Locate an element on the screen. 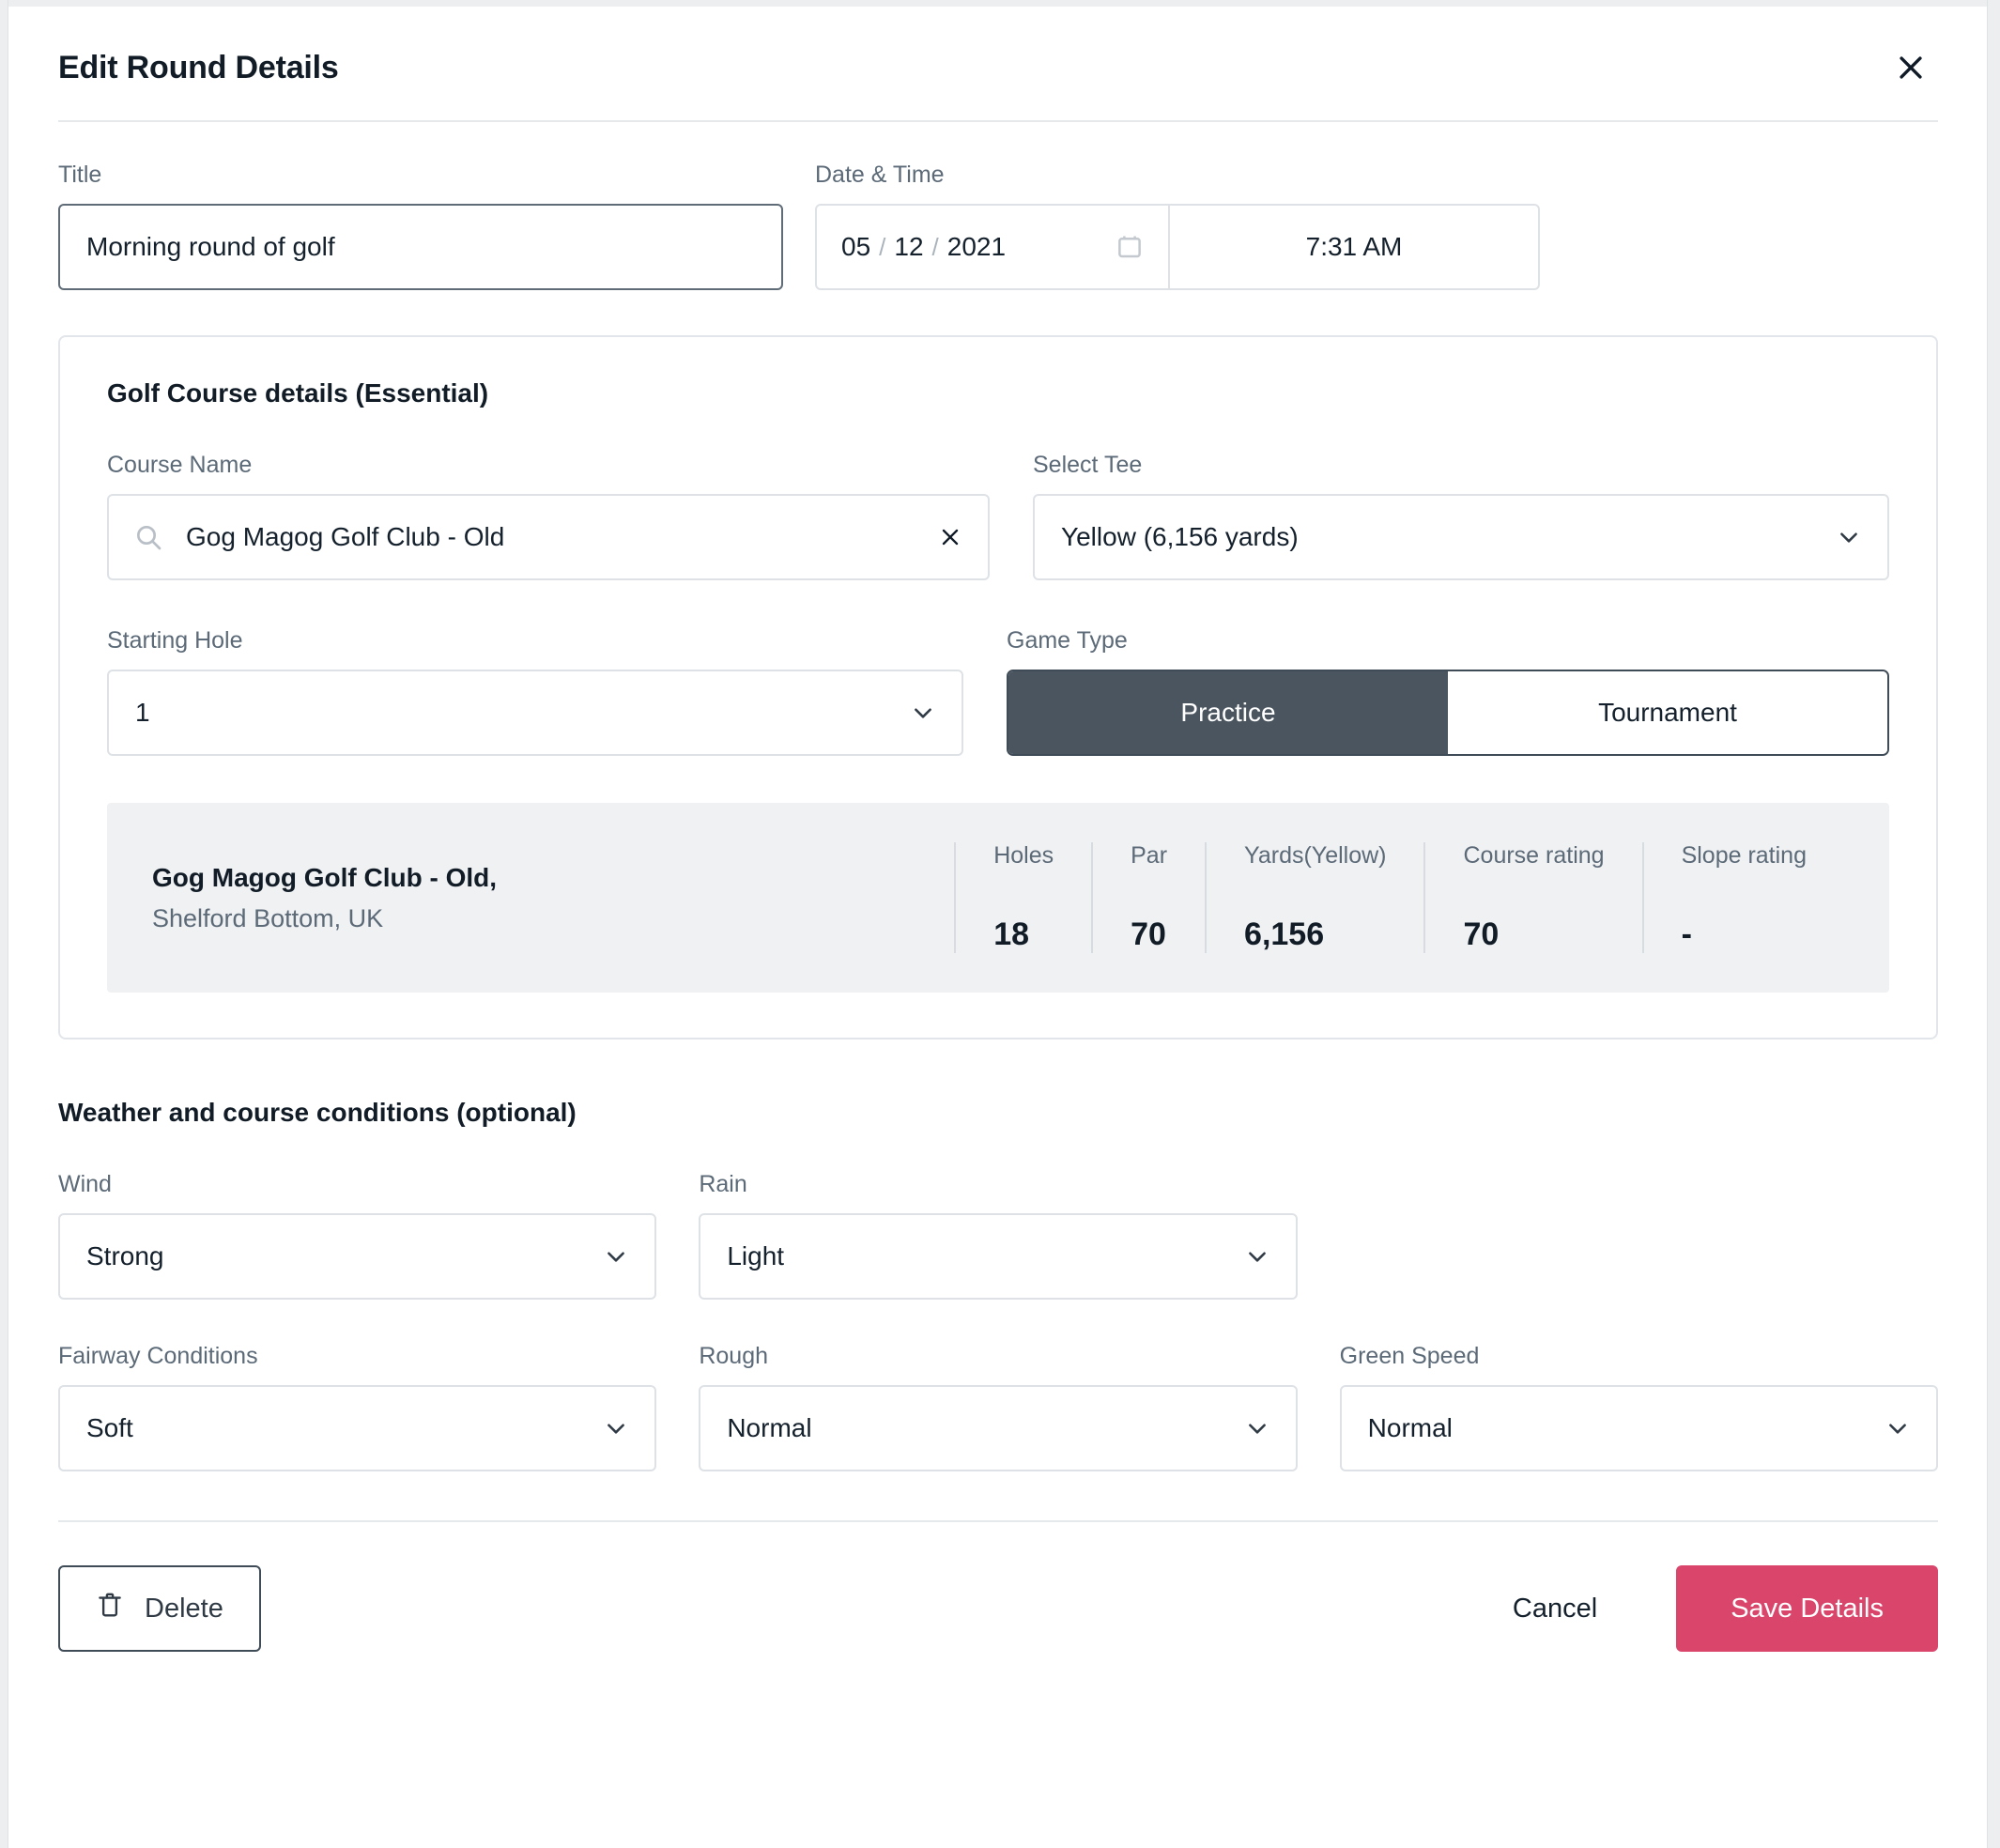 This screenshot has width=2000, height=1848. stat-yards-value: 6,156 is located at coordinates (1284, 934).